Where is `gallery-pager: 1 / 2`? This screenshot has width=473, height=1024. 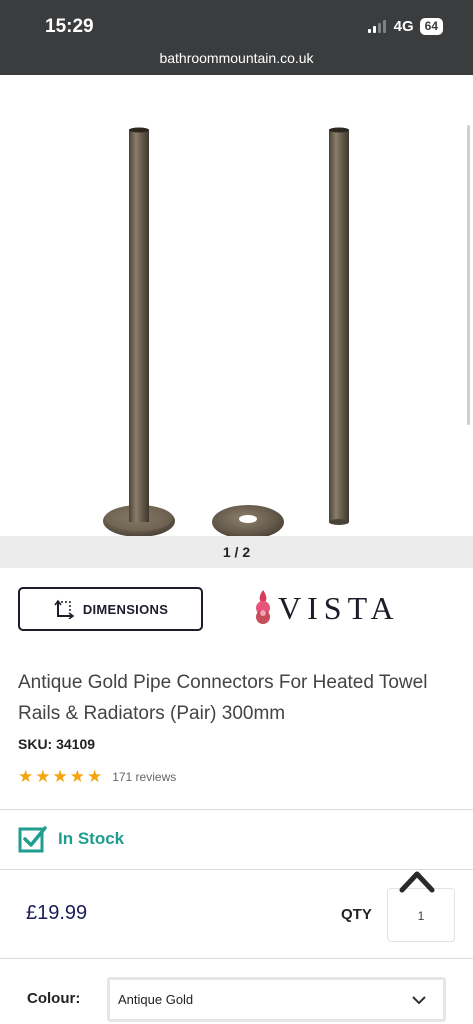 gallery-pager: 1 / 2 is located at coordinates (236, 552).